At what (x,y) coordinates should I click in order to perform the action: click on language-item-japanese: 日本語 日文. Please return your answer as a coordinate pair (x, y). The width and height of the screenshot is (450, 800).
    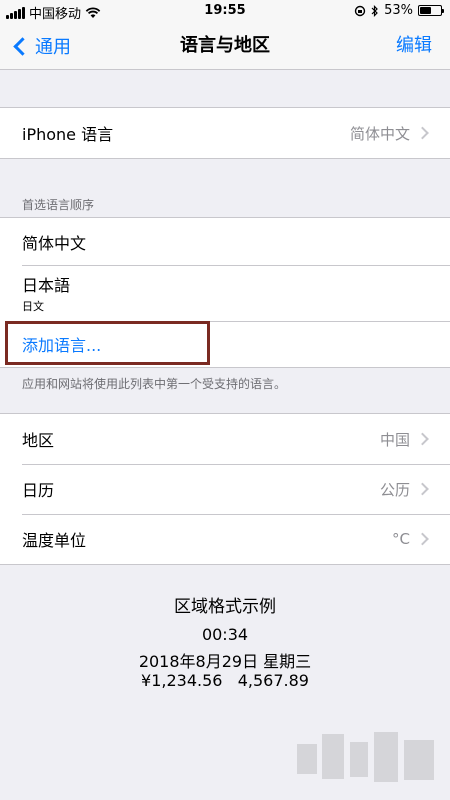
    Looking at the image, I should click on (225, 293).